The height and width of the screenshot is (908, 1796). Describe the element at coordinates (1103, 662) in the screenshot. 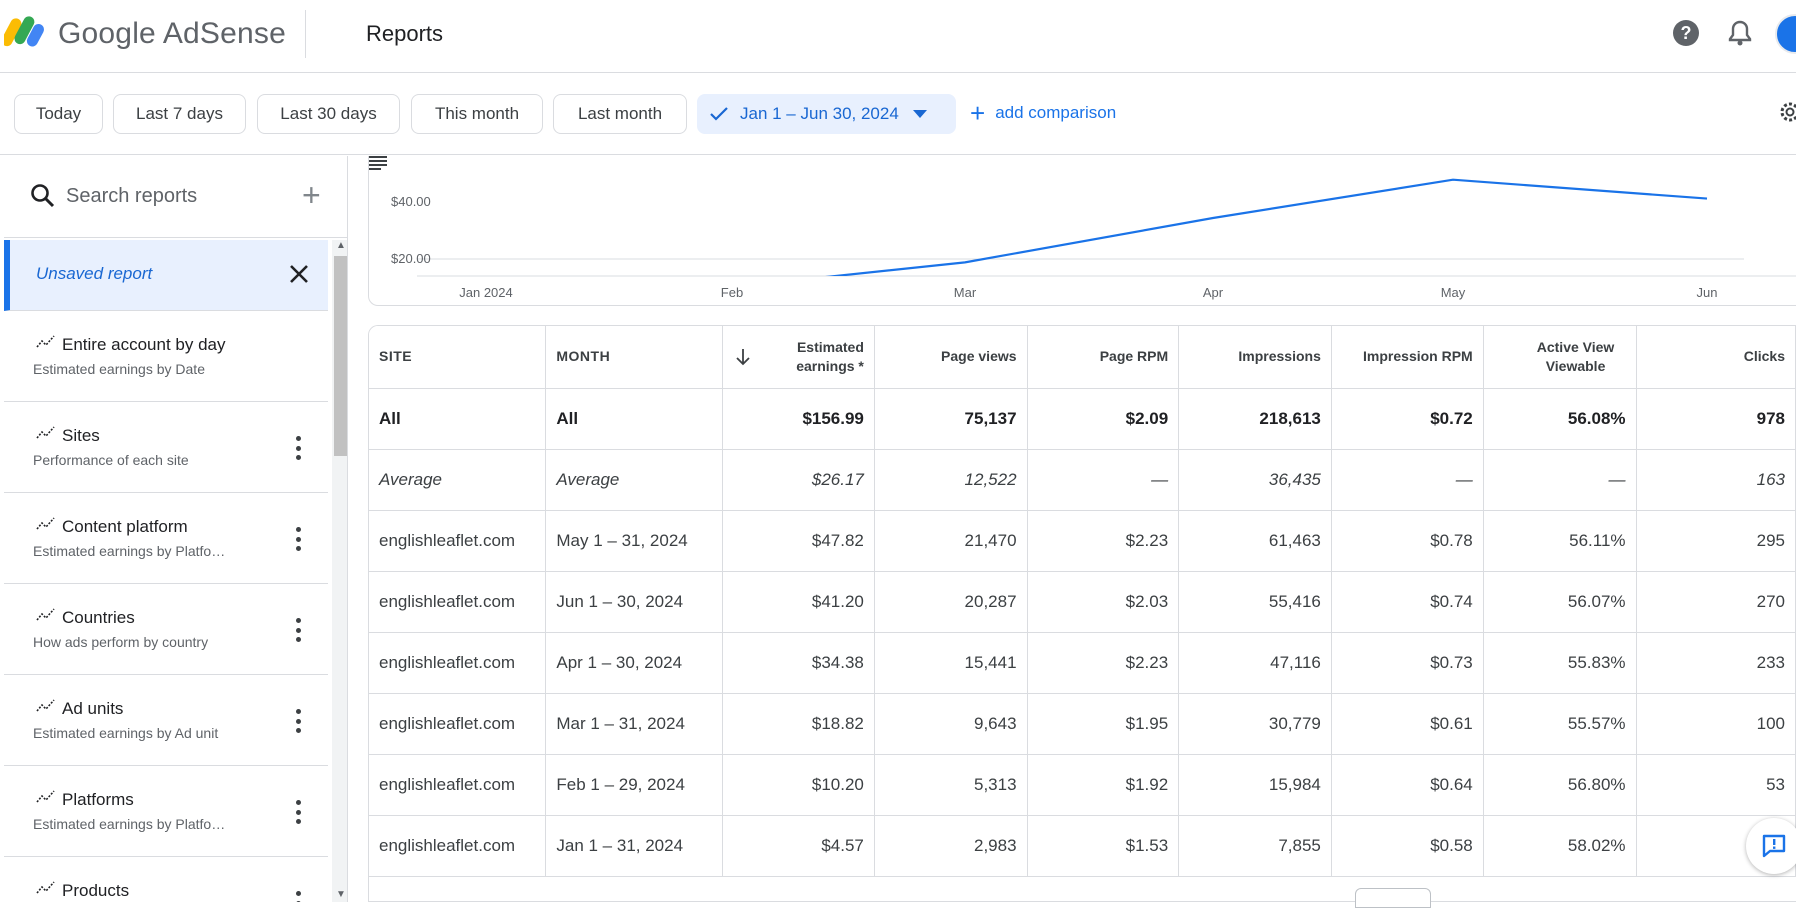

I see `table-cell: $2.23` at that location.